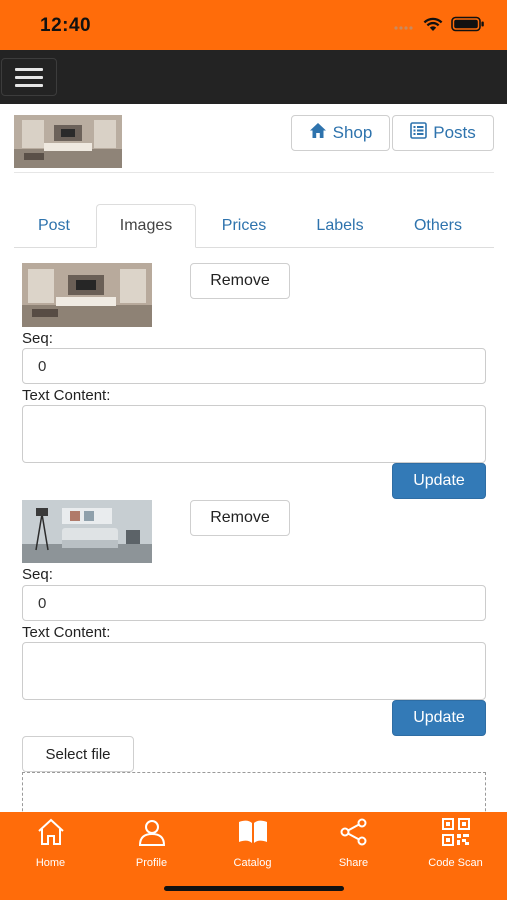 This screenshot has height=900, width=507. I want to click on nav-home: Home, so click(50, 843).